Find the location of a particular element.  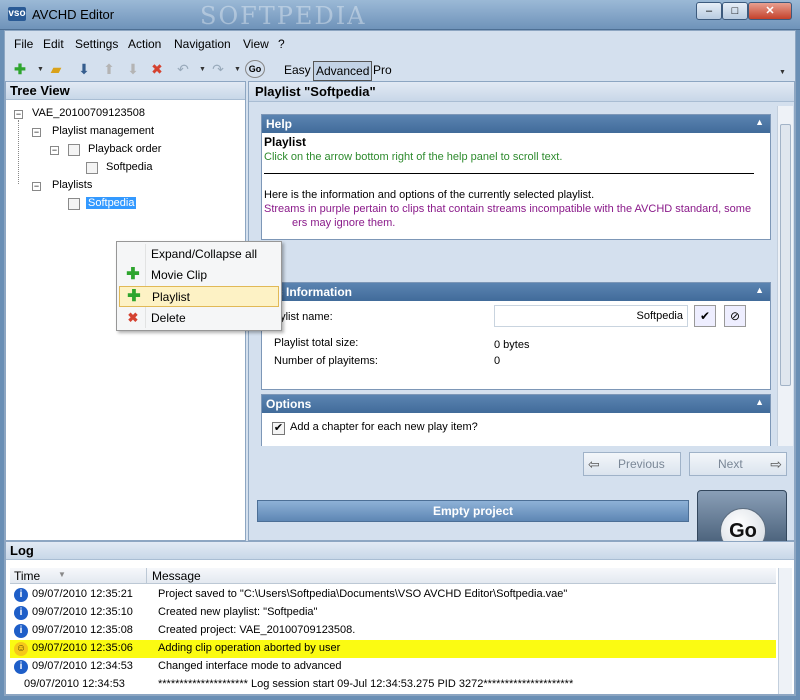

log-time: 09/07/2010 12:35:10 is located at coordinates (82, 612).